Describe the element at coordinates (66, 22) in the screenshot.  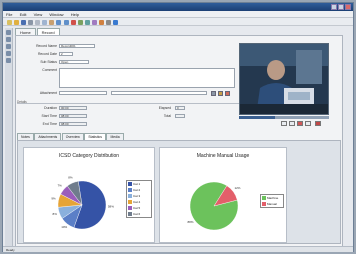
I see `redo-icon` at that location.